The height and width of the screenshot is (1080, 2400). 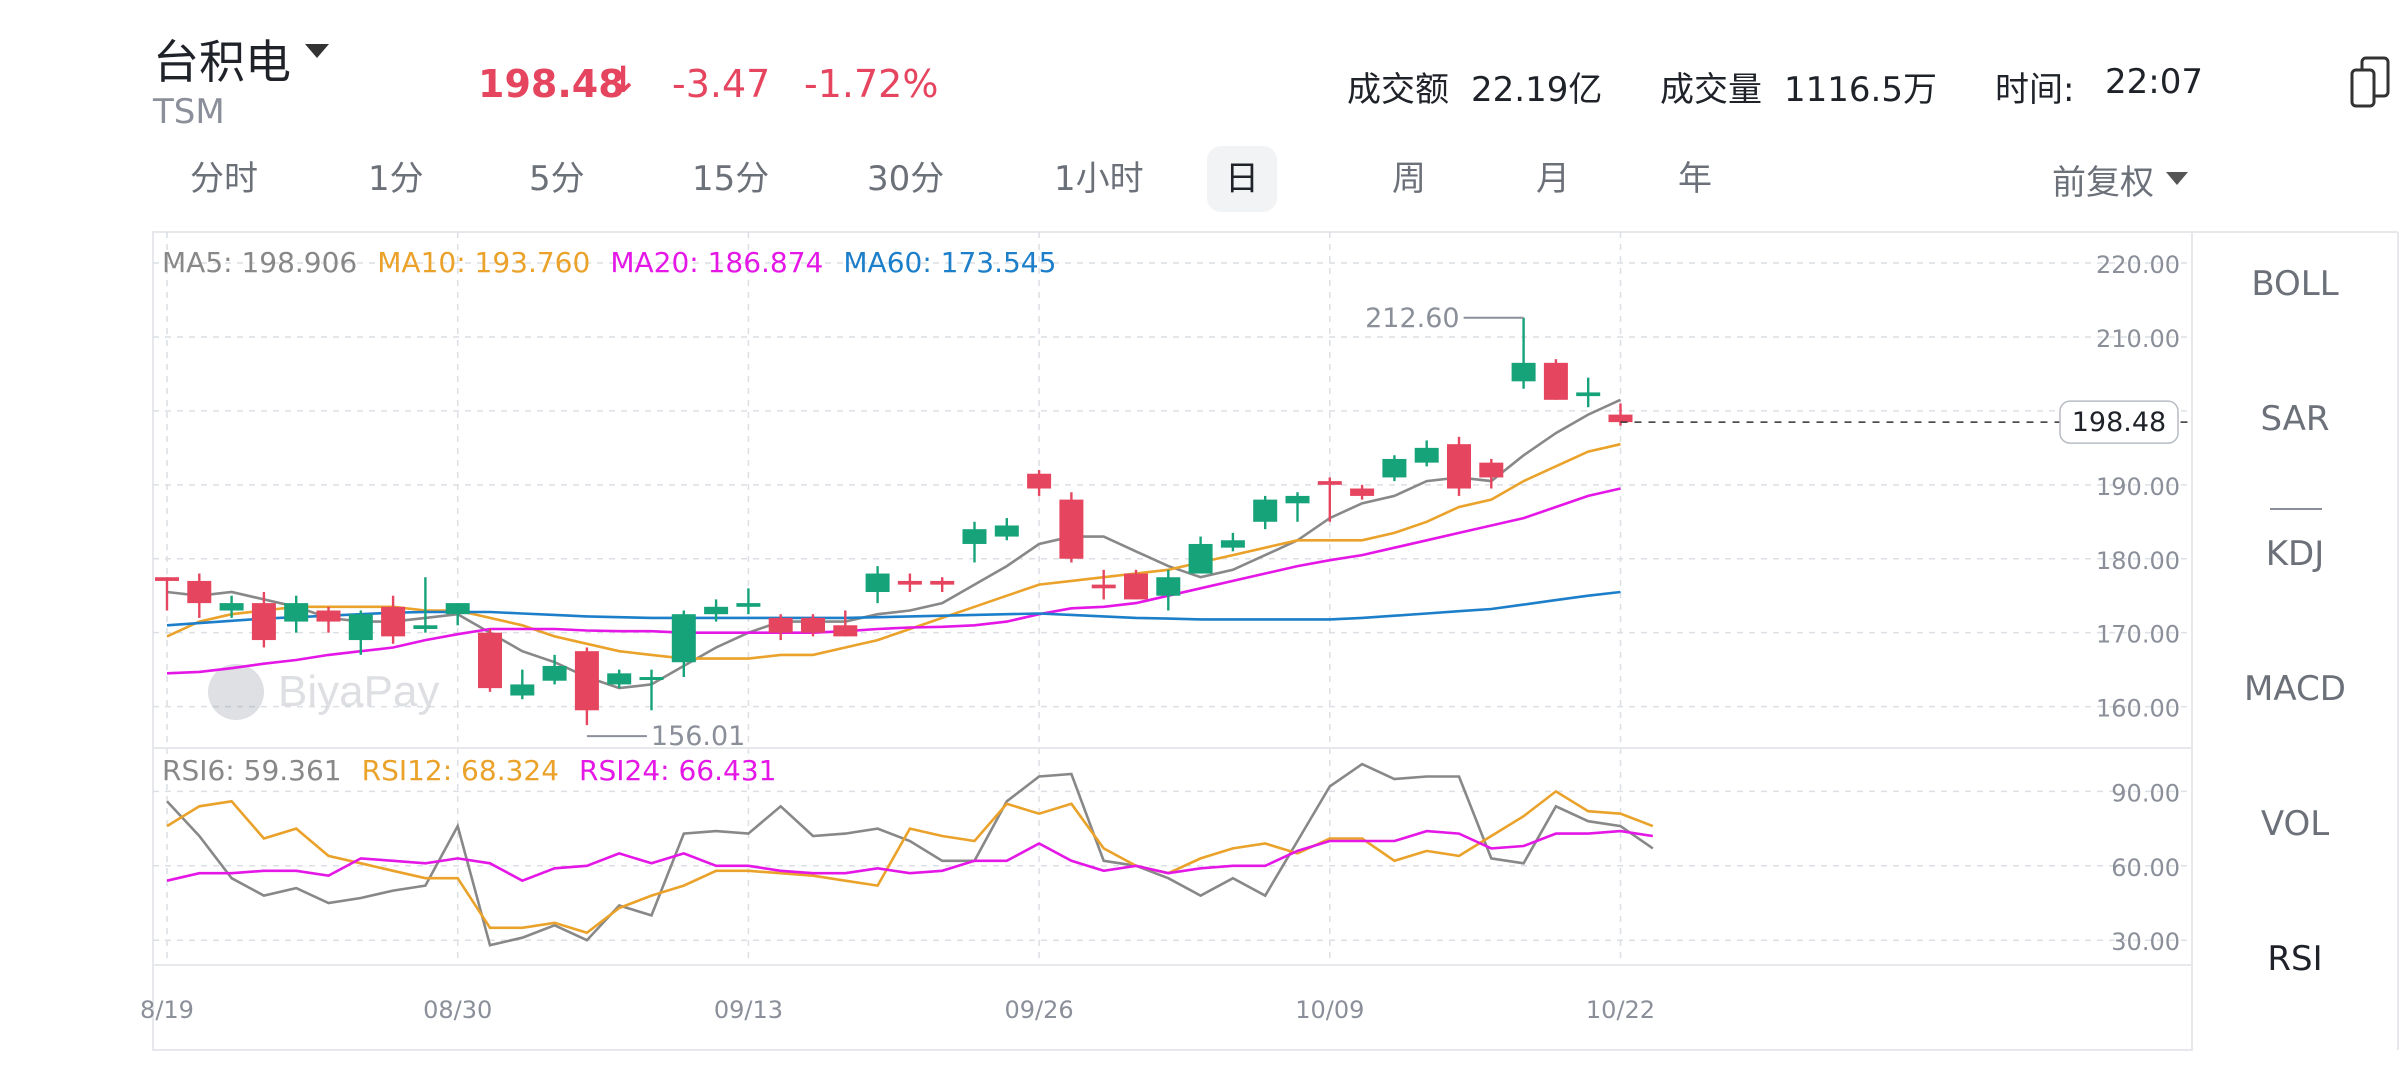 What do you see at coordinates (252, 770) in the screenshot?
I see `legend-rsi6: RSI6: 59.361` at bounding box center [252, 770].